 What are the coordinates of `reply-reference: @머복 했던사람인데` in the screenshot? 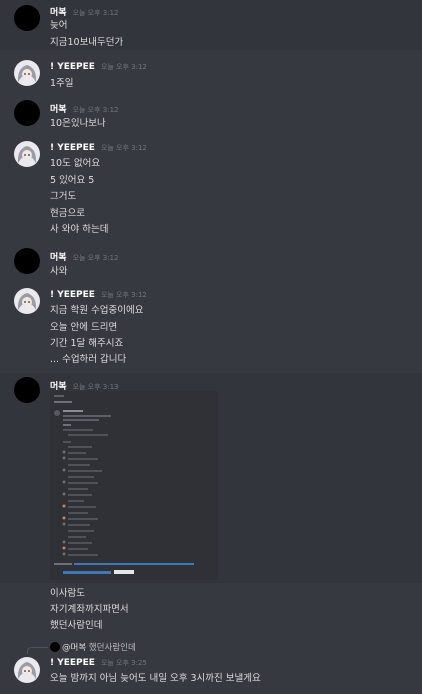 It's located at (93, 647).